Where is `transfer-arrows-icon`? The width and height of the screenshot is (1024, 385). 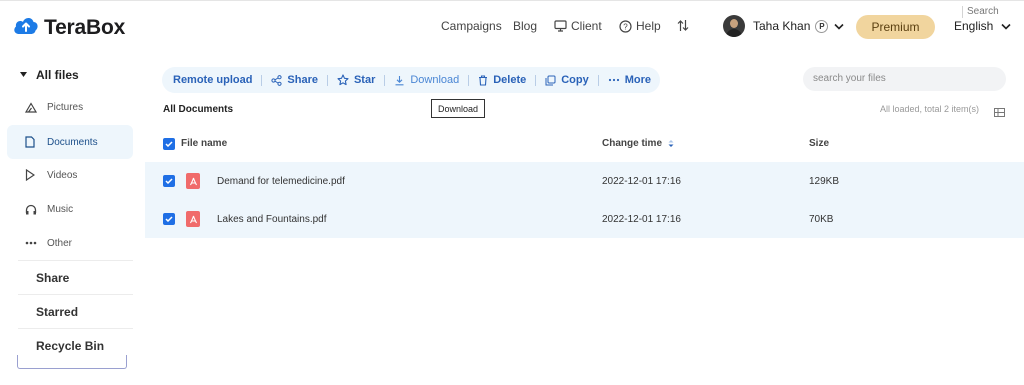 transfer-arrows-icon is located at coordinates (683, 27).